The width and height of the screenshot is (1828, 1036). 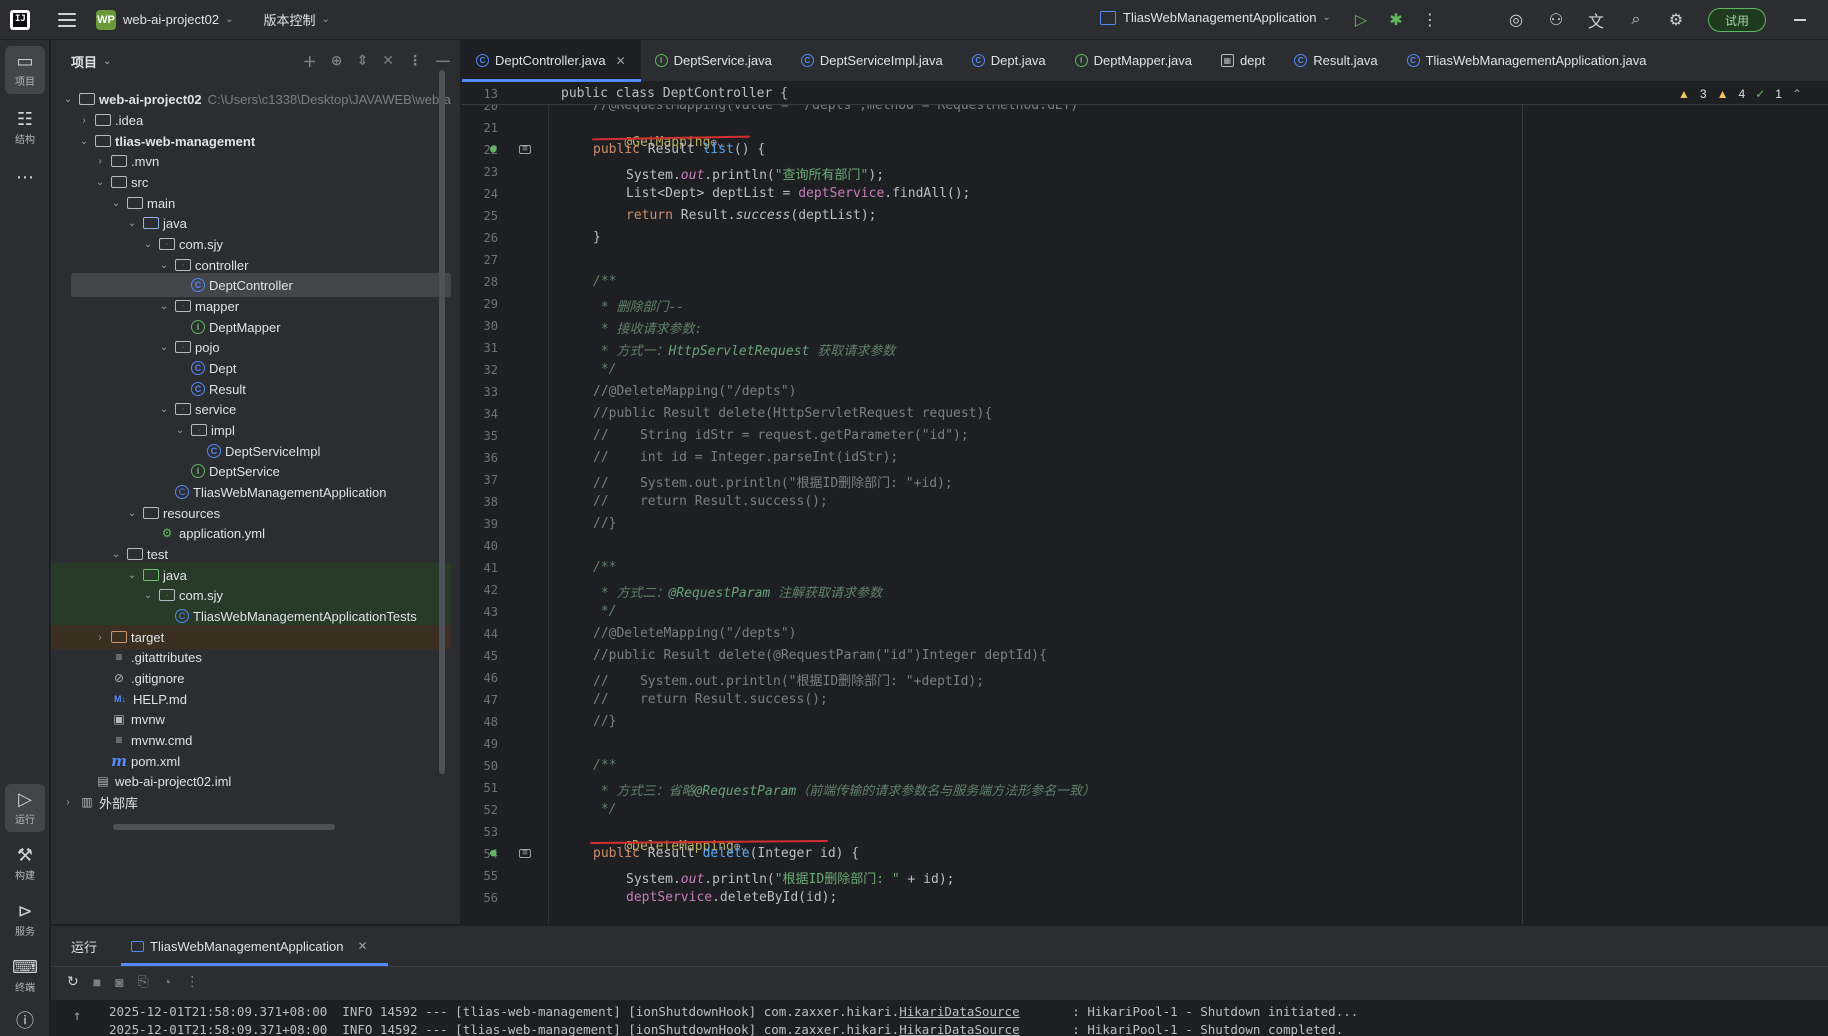 What do you see at coordinates (807, 60) in the screenshot?
I see `class-icon: C` at bounding box center [807, 60].